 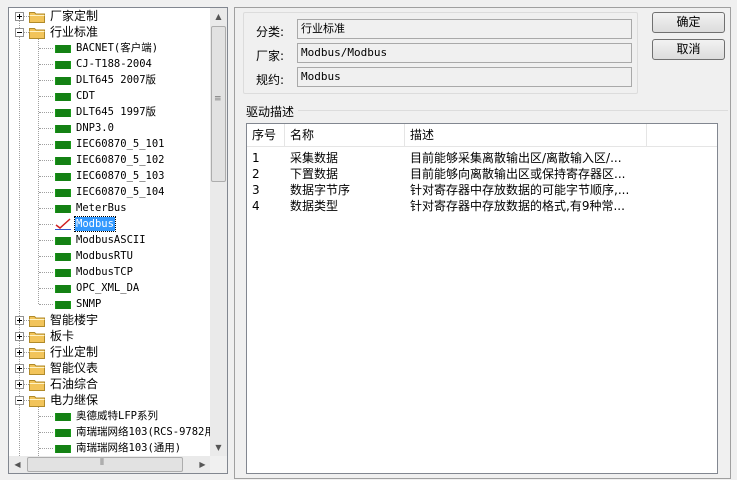 I want to click on tree-group-item: 行业定制, so click(x=110, y=352).